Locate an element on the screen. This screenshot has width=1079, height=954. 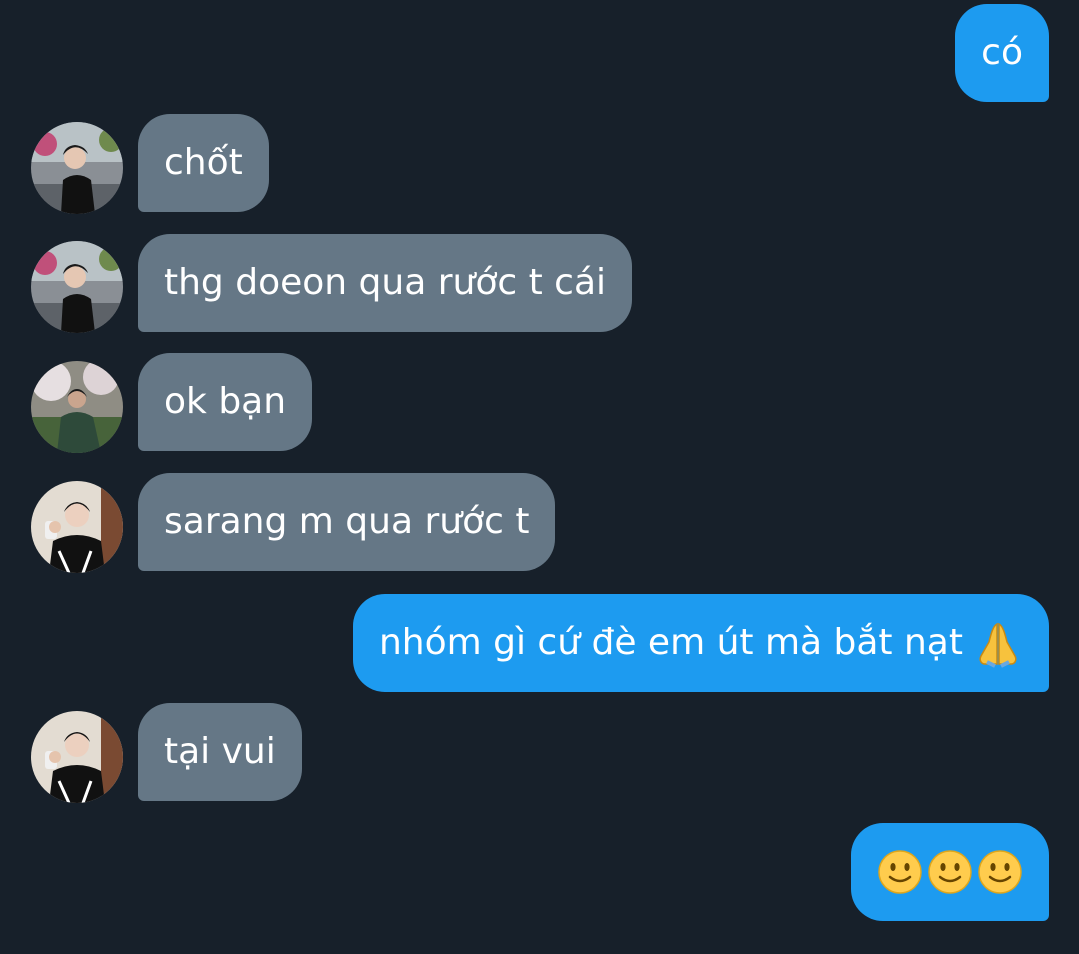
message-text: thg doeon qua rước t cái is located at coordinates (385, 282).